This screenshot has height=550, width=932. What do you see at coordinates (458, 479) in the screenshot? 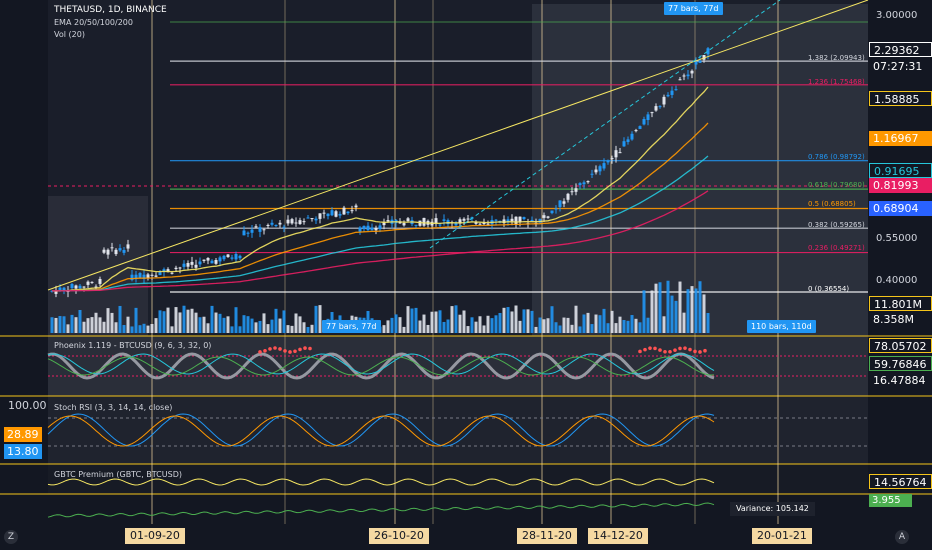
I see `gbtc-pane-bg` at bounding box center [458, 479].